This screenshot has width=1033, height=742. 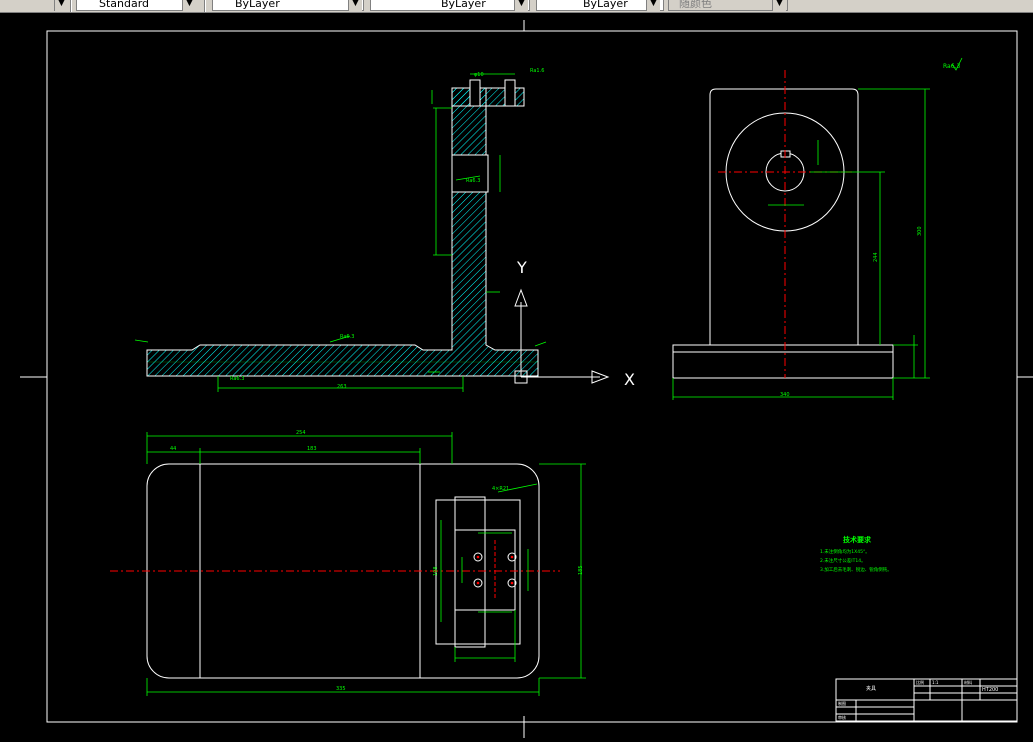 I want to click on notes-line-2: 2.未注尺寸公差IT14。, so click(x=843, y=560).